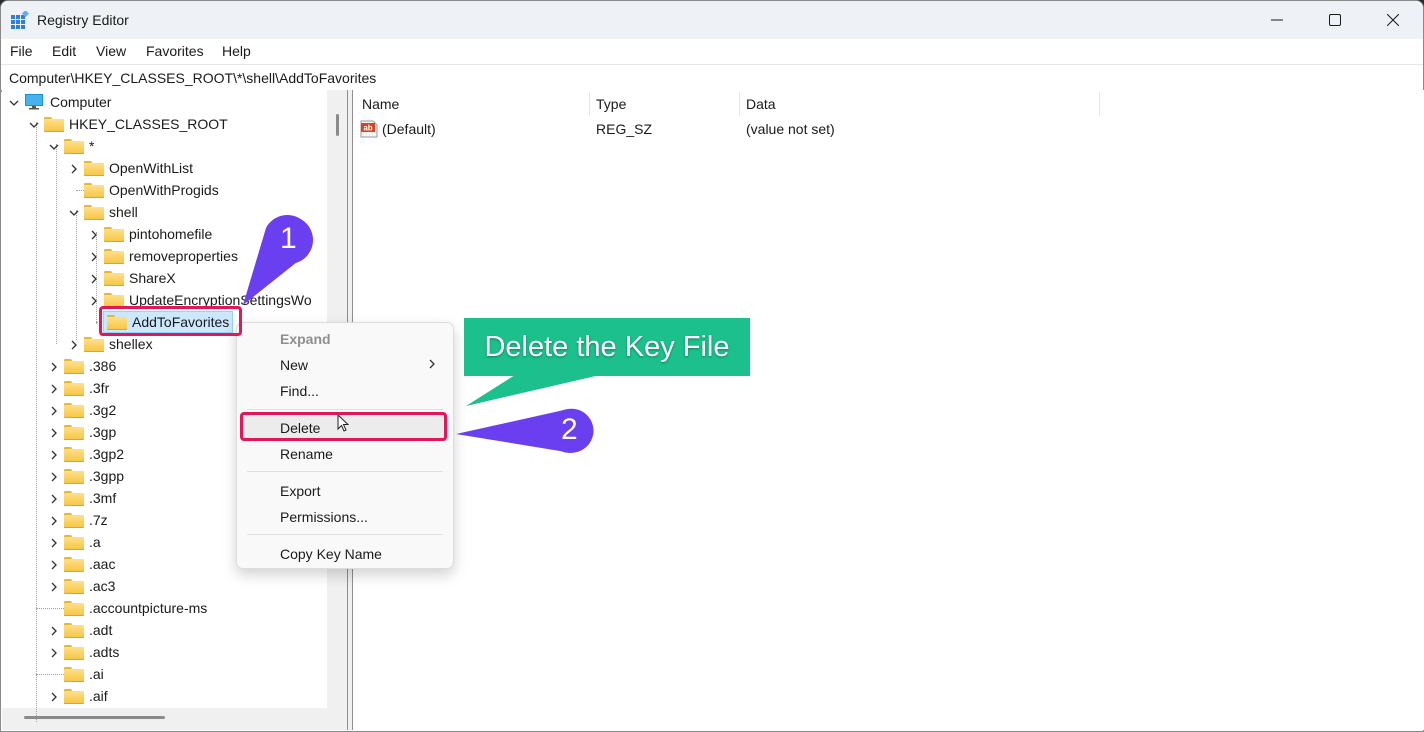  I want to click on tree-node-shell: shell, so click(103, 212).